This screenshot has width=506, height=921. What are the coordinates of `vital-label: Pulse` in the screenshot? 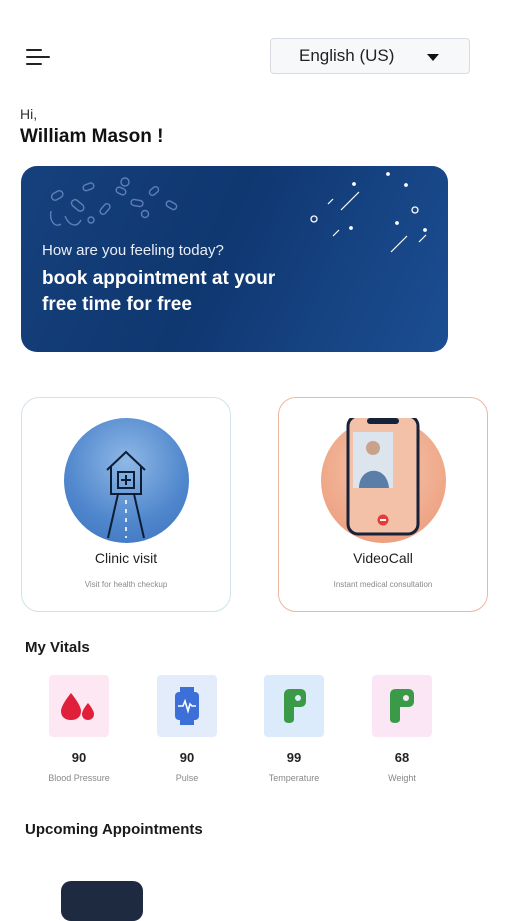 It's located at (187, 778).